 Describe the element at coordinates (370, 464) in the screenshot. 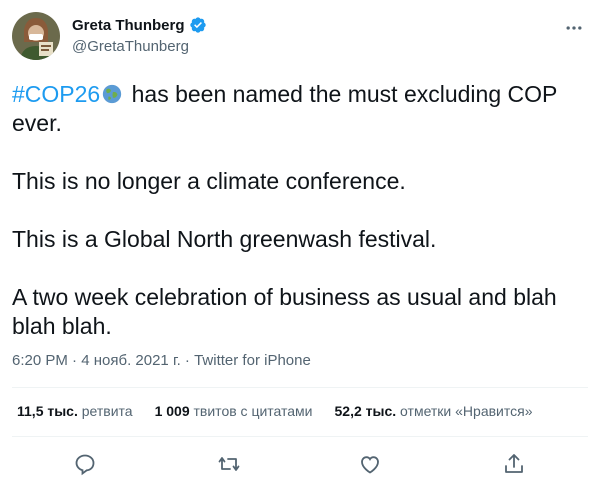

I see `like-icon` at that location.